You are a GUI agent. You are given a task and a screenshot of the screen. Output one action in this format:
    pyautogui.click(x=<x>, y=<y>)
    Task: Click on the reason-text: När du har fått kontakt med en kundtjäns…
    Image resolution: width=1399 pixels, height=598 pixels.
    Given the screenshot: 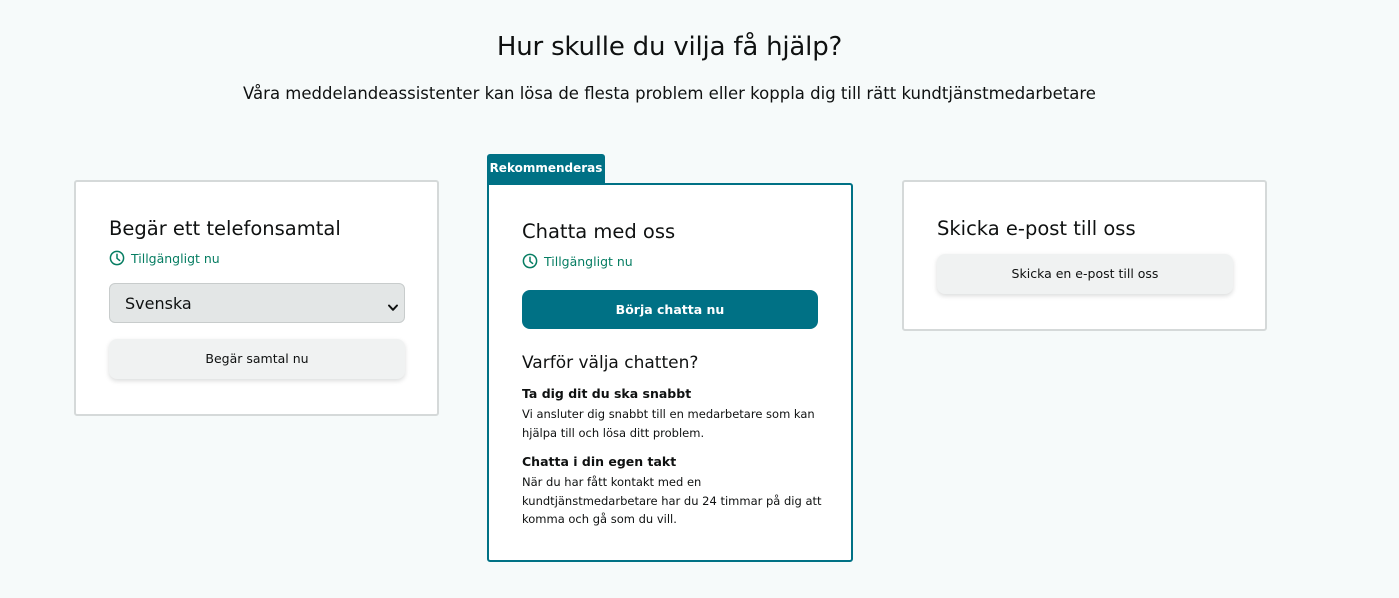 What is the action you would take?
    pyautogui.click(x=672, y=500)
    